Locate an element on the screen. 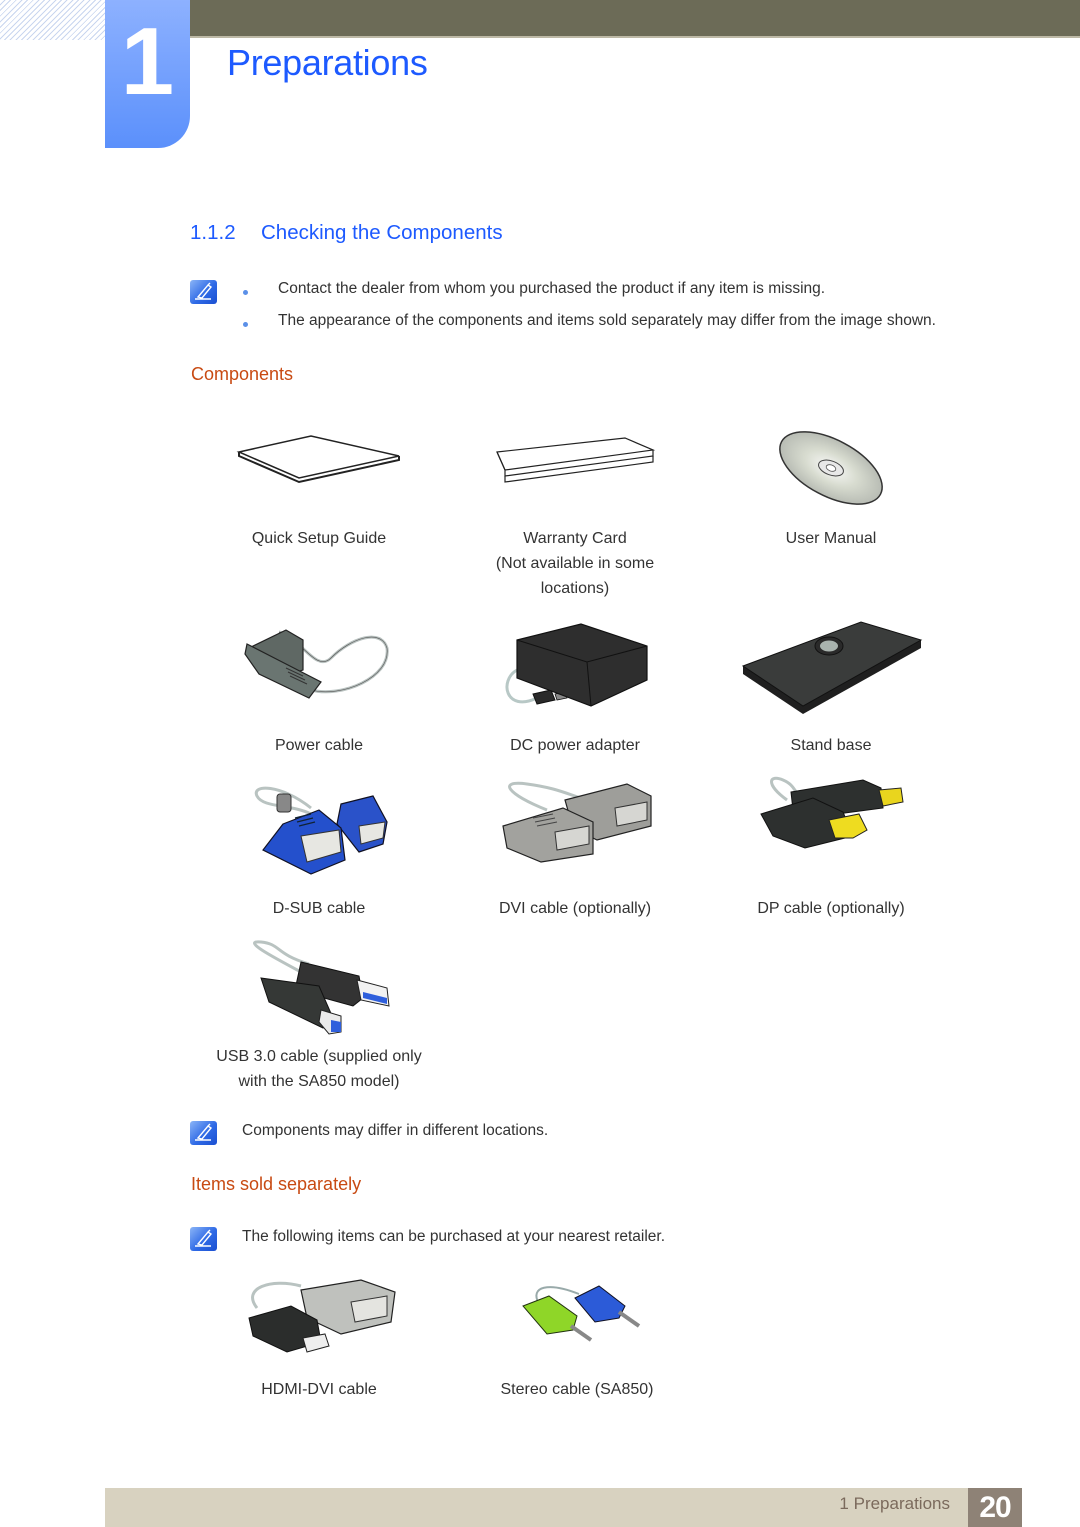  header-bar is located at coordinates (635, 19).